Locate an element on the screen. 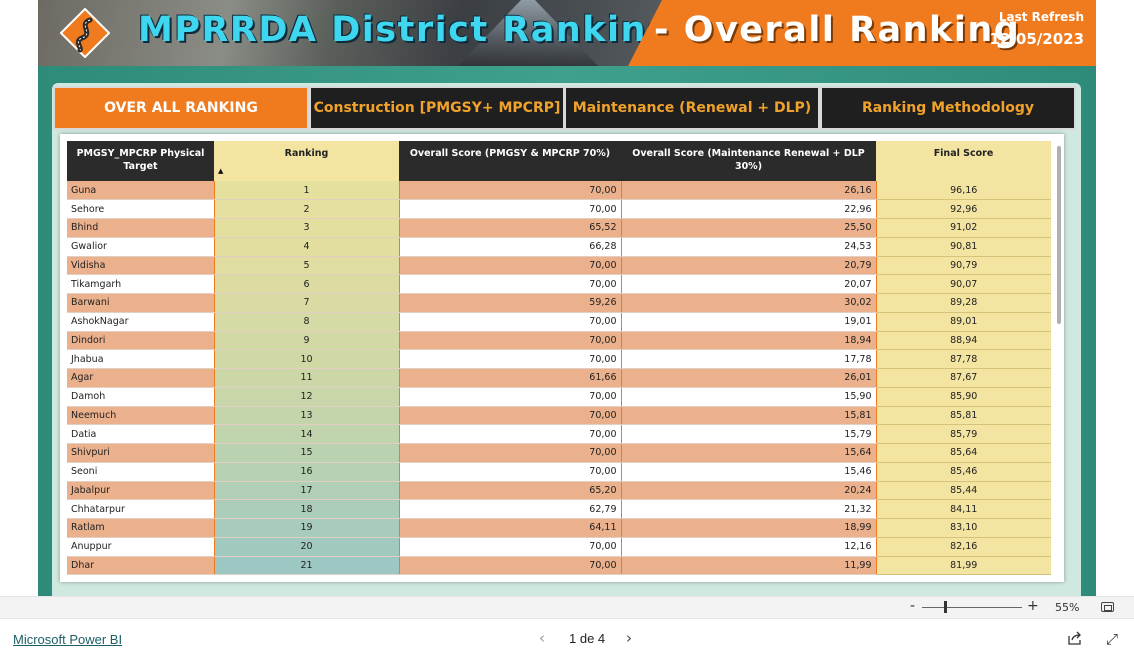 The width and height of the screenshot is (1134, 655). next-page-button: › is located at coordinates (629, 638).